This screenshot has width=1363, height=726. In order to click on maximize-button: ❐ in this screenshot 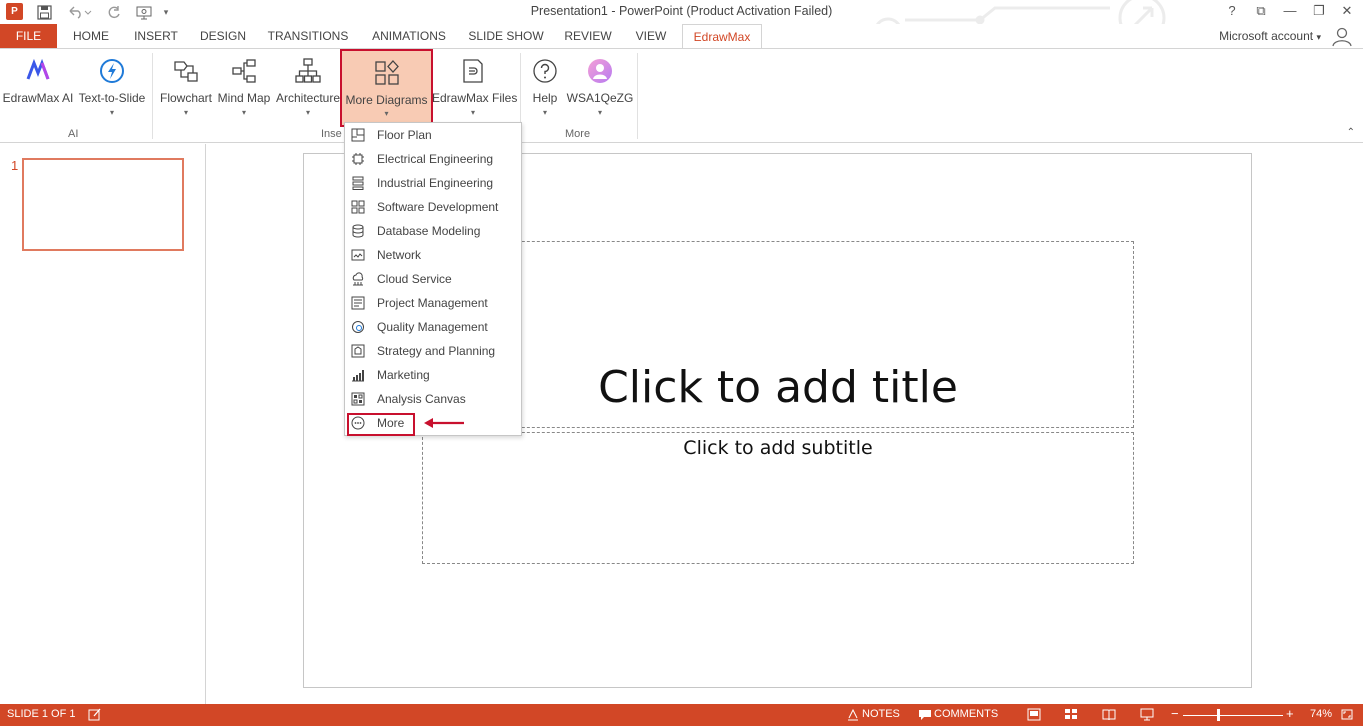, I will do `click(1319, 11)`.